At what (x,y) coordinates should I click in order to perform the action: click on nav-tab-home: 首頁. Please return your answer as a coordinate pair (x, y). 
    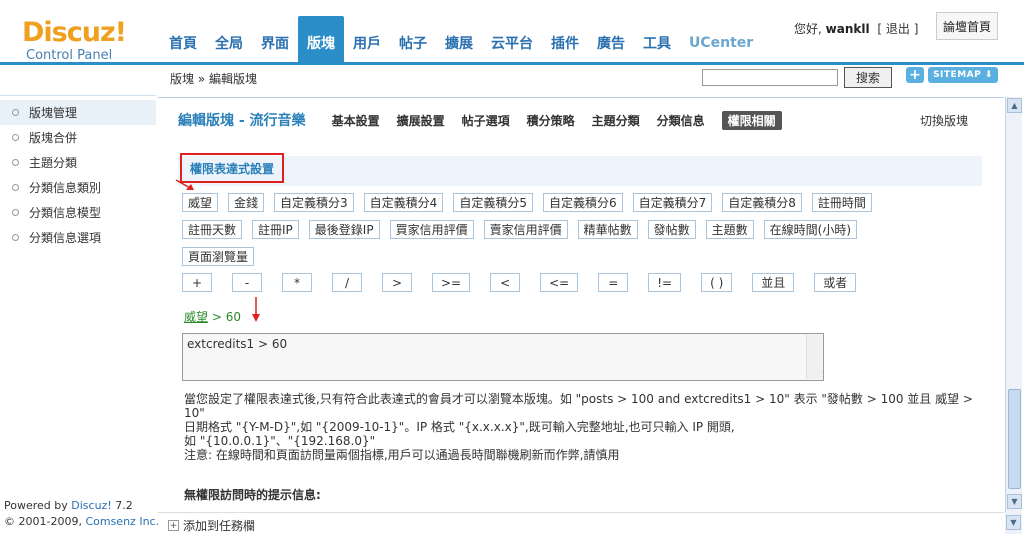
    Looking at the image, I should click on (183, 39).